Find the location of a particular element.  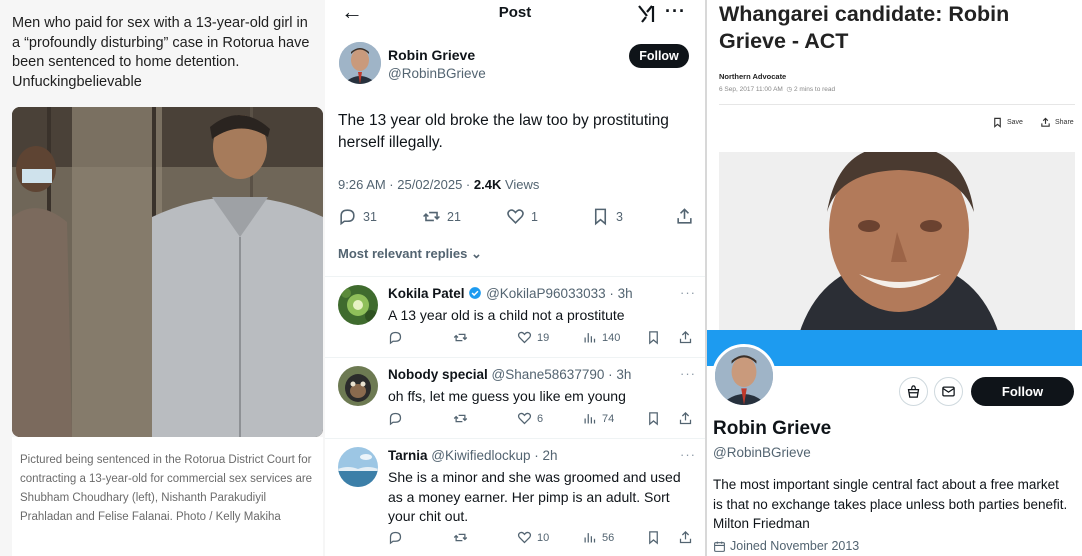

author-avatar is located at coordinates (360, 63).